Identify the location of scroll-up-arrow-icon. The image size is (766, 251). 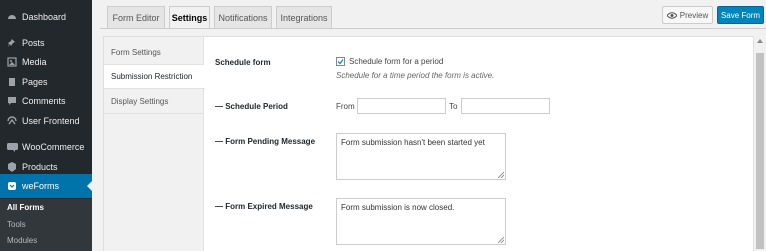
(760, 41).